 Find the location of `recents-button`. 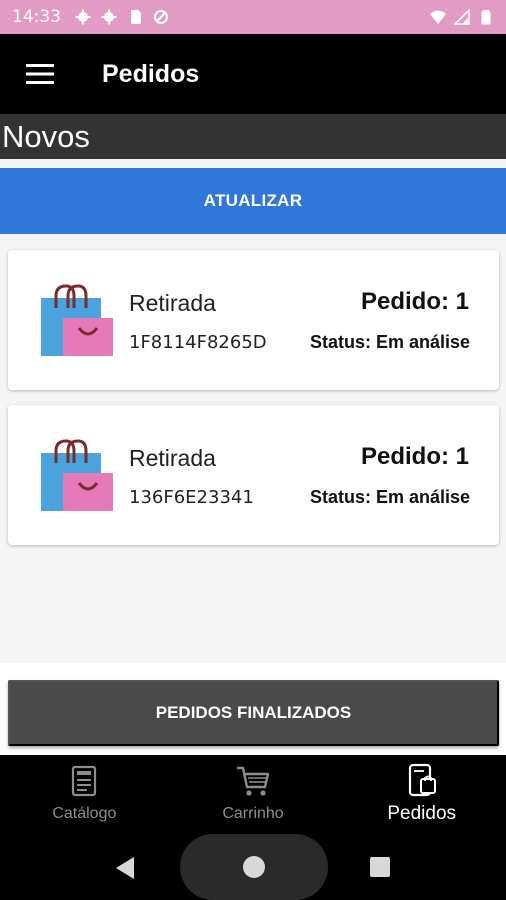

recents-button is located at coordinates (380, 867).